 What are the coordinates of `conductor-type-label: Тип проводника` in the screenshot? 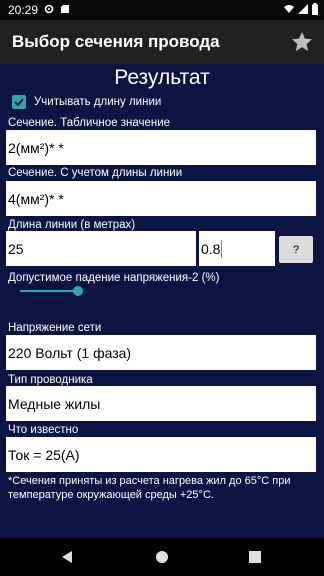 It's located at (50, 380).